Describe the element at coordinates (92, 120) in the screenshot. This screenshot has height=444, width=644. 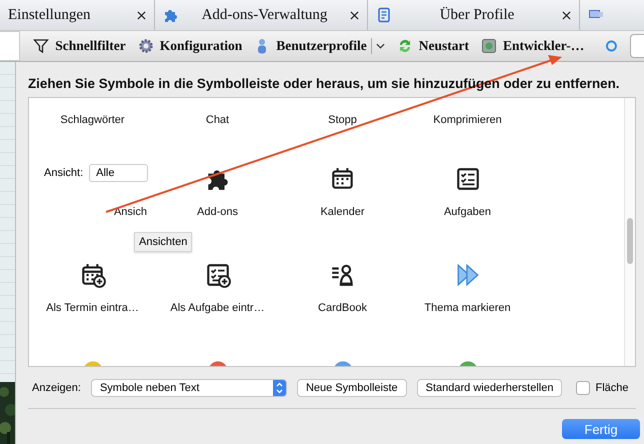
I see `item-label: Schlagwörter` at that location.